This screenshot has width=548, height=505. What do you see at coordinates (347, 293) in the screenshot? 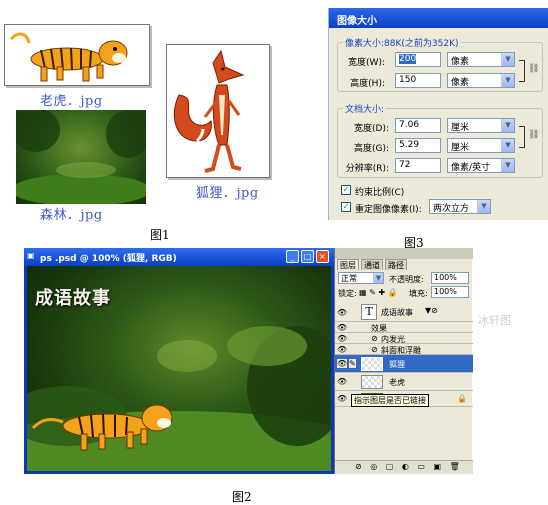
I see `lock-label: 锁定:` at bounding box center [347, 293].